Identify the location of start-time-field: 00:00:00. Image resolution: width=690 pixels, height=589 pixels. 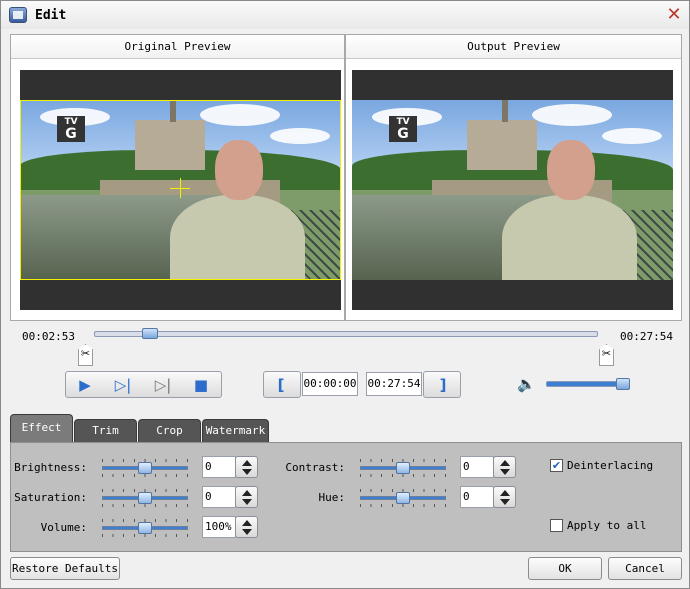
(330, 384).